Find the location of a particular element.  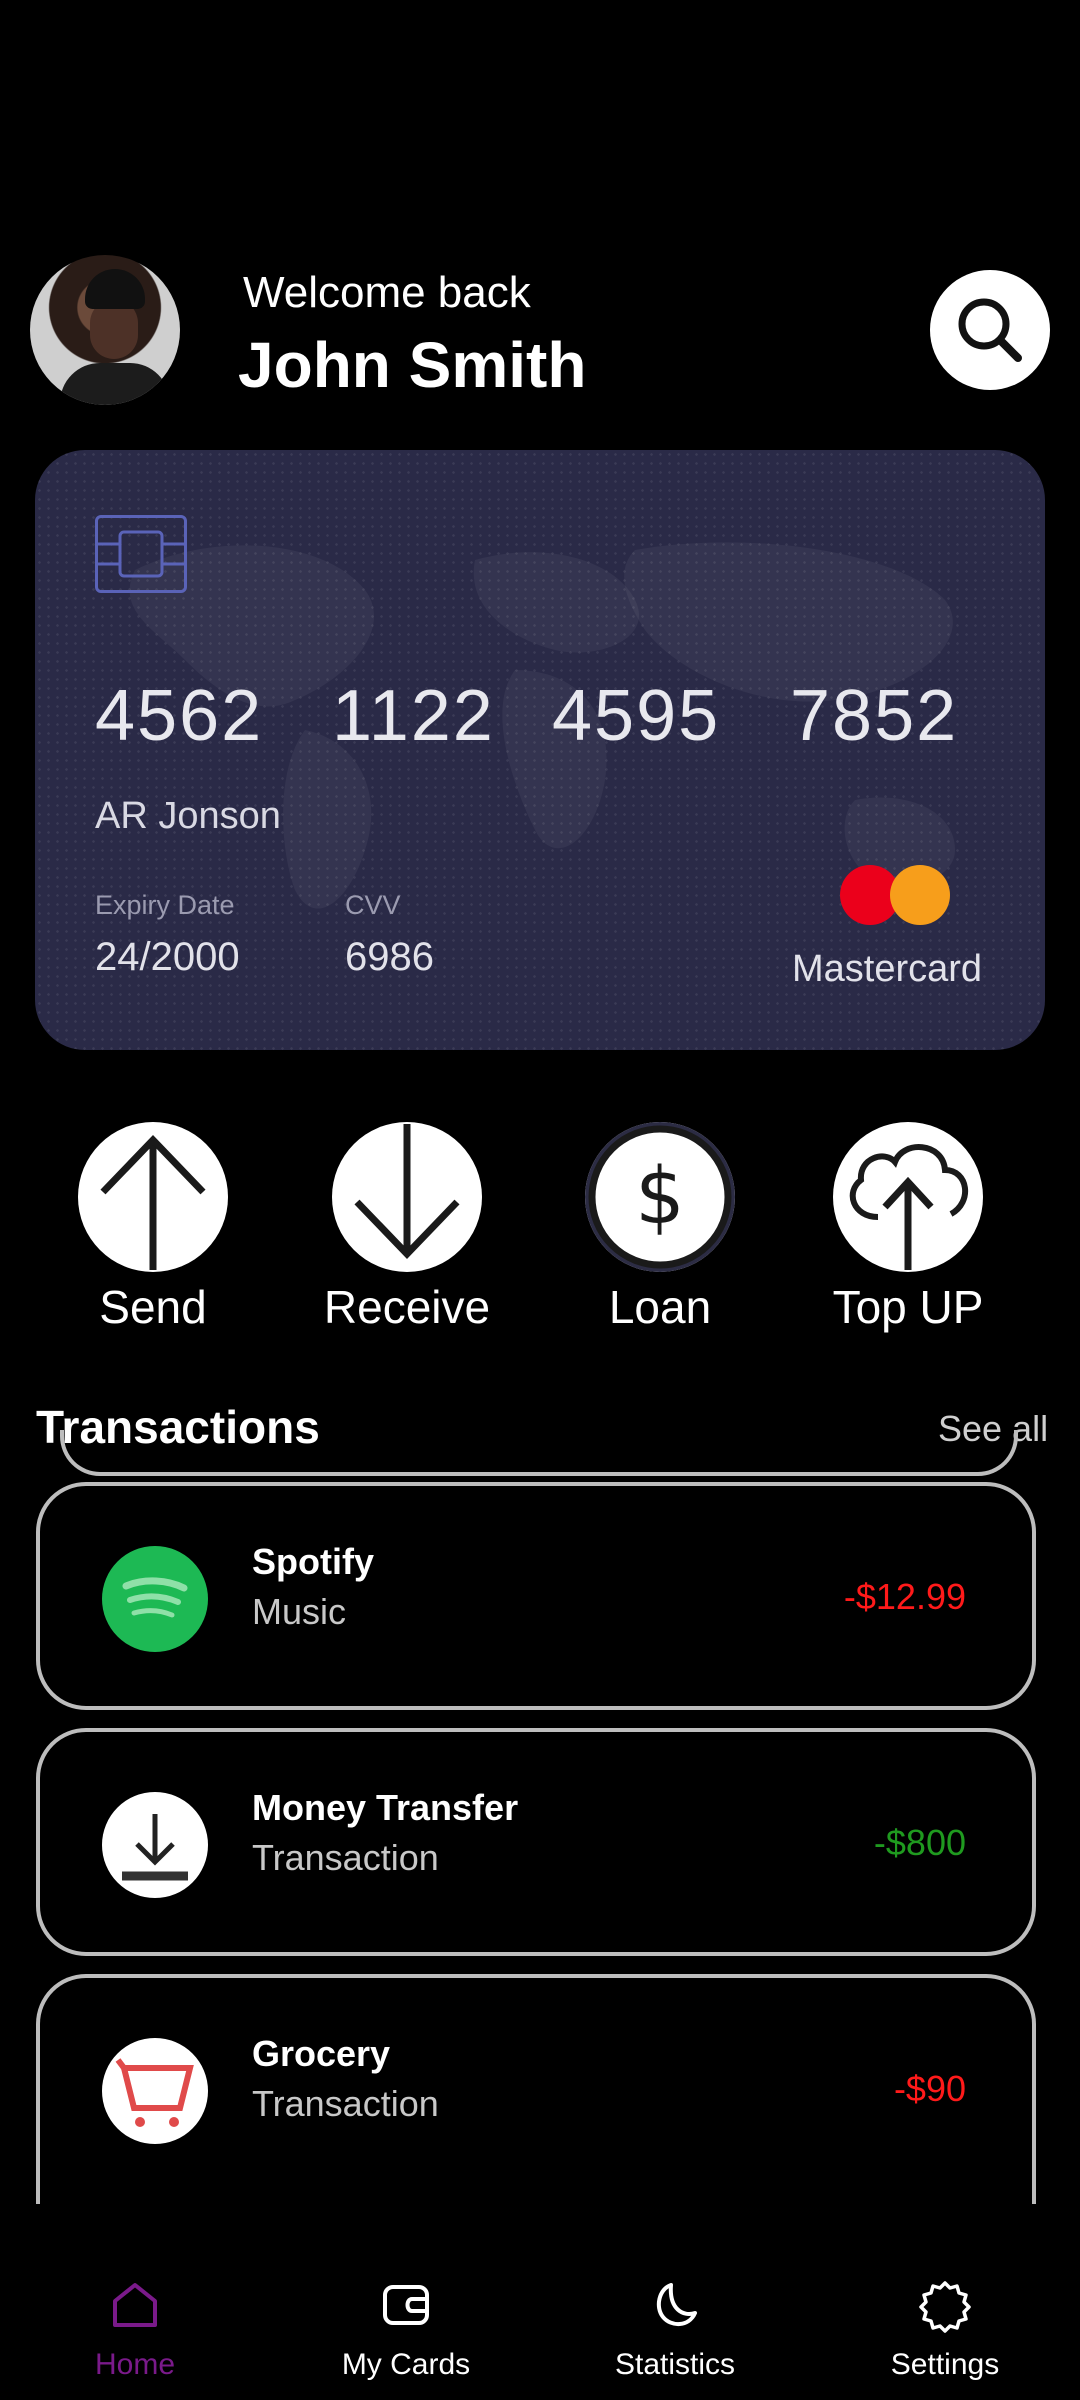

card-number-group-2: 1122 is located at coordinates (413, 716).